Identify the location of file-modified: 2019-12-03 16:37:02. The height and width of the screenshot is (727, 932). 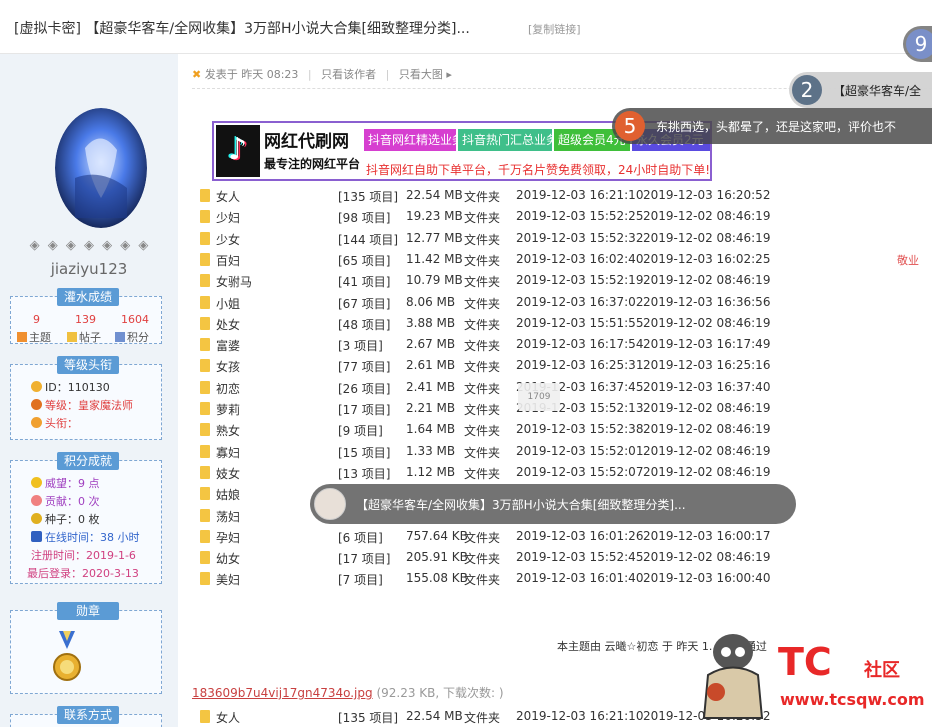
(580, 301).